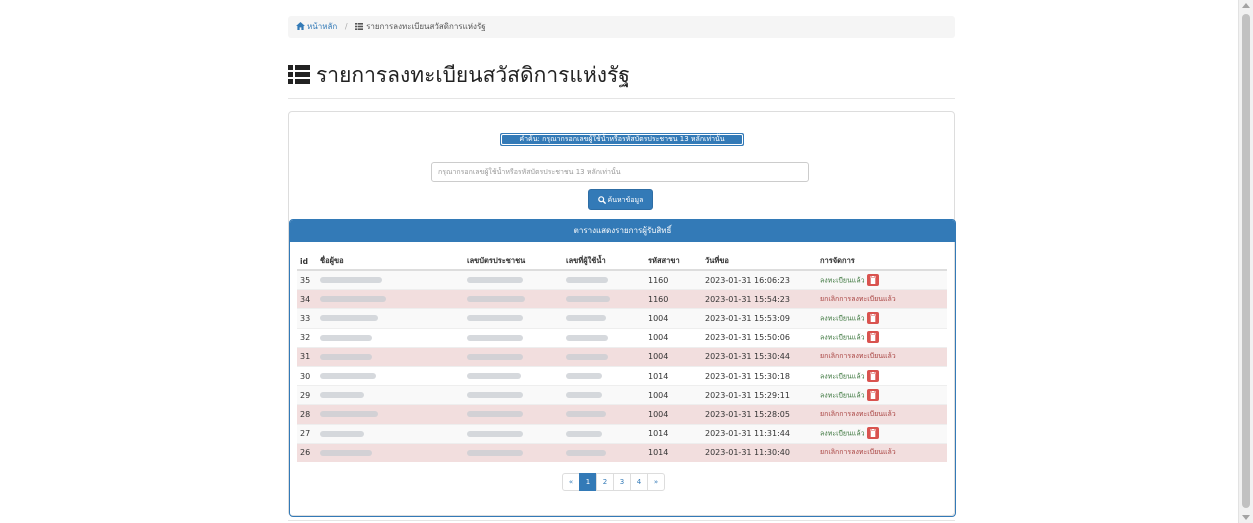  I want to click on search-button: ค้นหาข้อมูล, so click(620, 199).